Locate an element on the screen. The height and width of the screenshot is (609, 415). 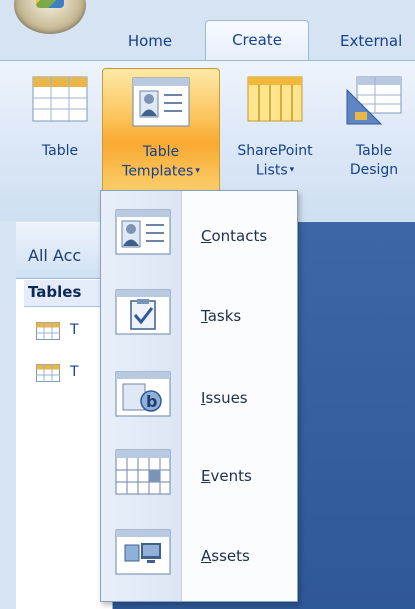
assets-icon is located at coordinates (143, 552).